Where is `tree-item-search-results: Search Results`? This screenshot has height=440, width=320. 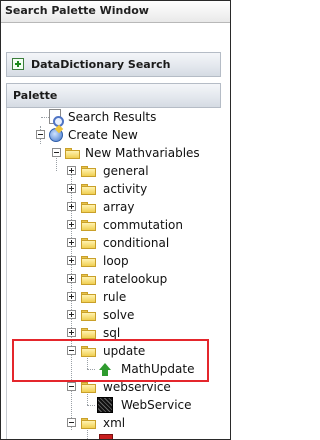
tree-item-search-results: Search Results is located at coordinates (114, 117).